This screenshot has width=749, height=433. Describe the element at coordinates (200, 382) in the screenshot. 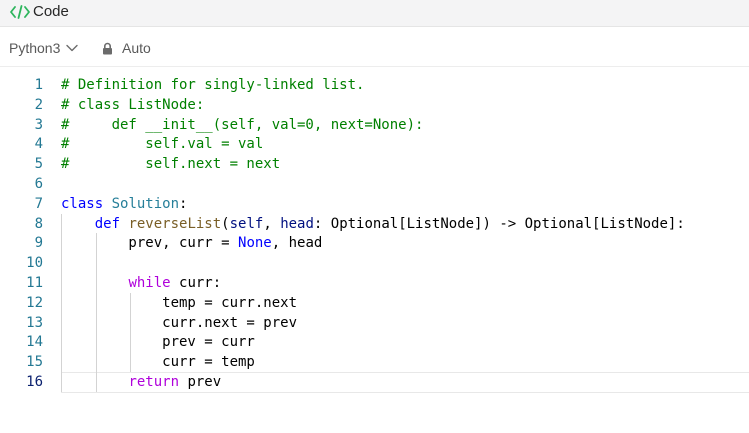

I see `code-token: prev` at that location.